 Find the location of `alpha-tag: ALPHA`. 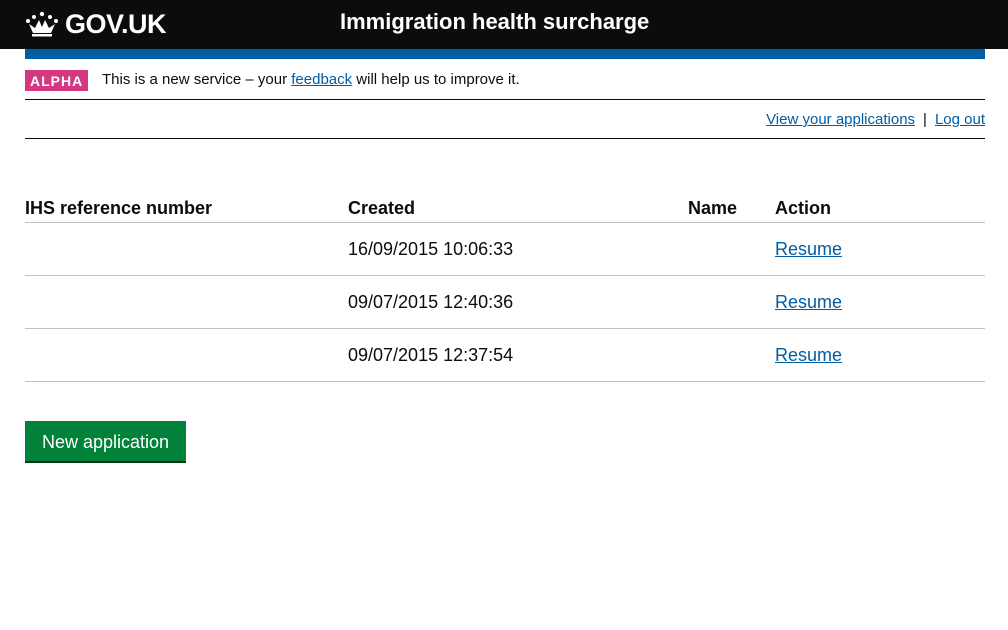

alpha-tag: ALPHA is located at coordinates (57, 80).